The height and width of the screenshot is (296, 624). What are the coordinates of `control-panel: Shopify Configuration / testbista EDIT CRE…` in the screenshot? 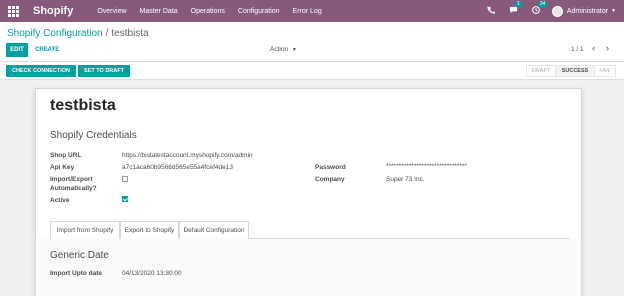 It's located at (312, 42).